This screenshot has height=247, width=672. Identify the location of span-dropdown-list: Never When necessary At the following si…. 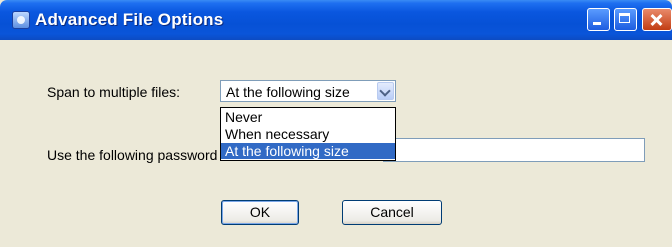
(308, 134).